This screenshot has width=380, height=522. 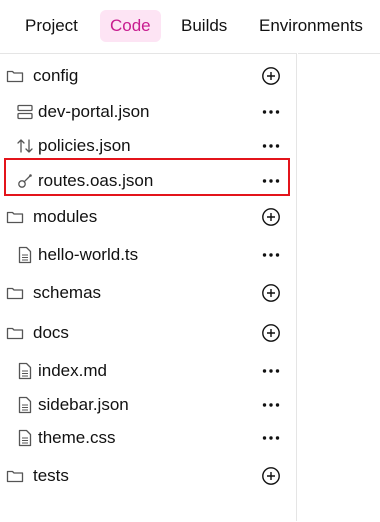 What do you see at coordinates (84, 145) in the screenshot?
I see `file-label: policies.json` at bounding box center [84, 145].